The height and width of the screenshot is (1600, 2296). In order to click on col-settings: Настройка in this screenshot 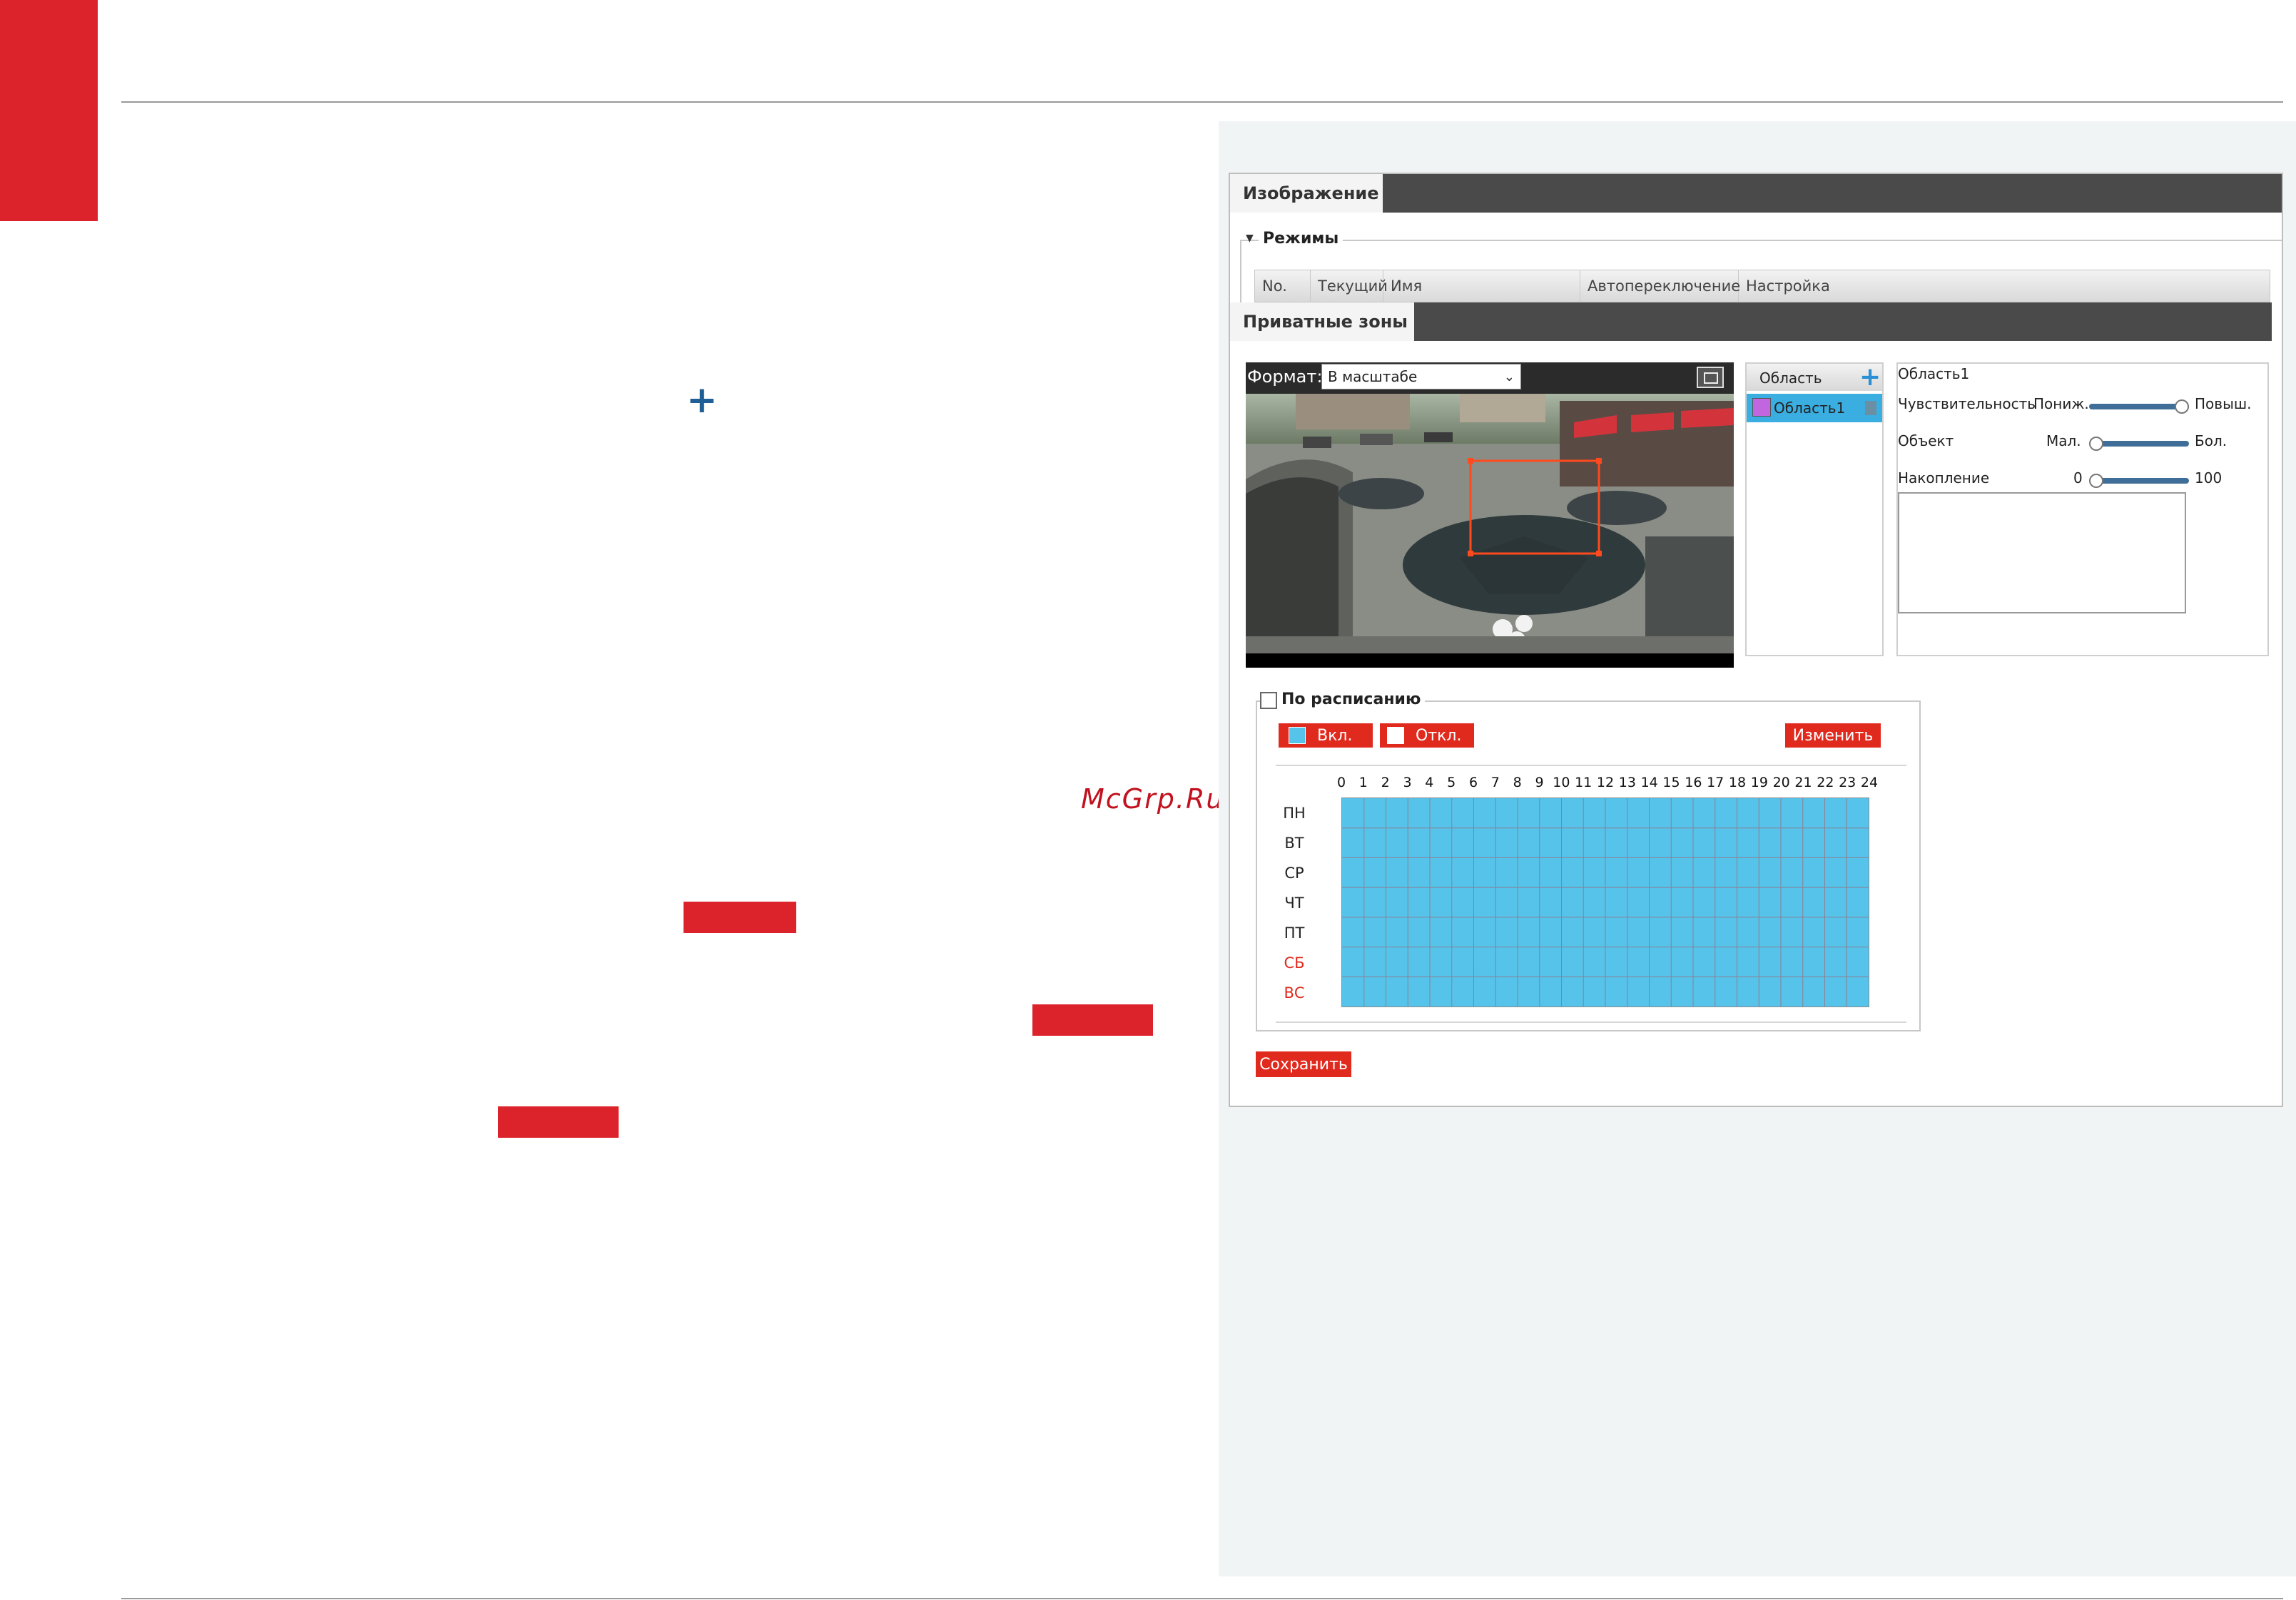, I will do `click(1788, 286)`.